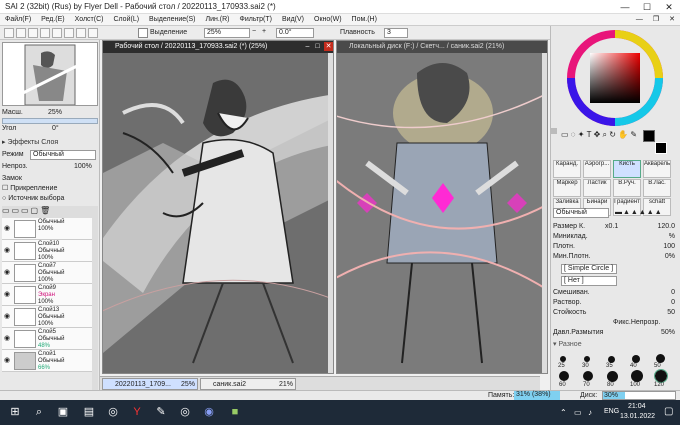 The width and height of the screenshot is (680, 425). Describe the element at coordinates (612, 134) in the screenshot. I see `rotate-icon: ↻` at that location.